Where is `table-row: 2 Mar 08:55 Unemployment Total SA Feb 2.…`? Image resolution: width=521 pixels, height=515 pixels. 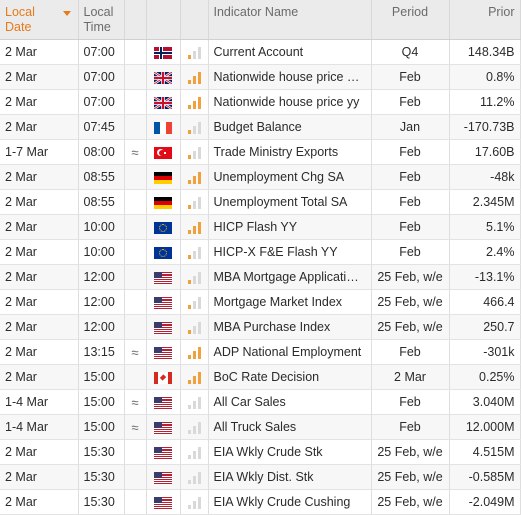
table-row: 2 Mar 08:55 Unemployment Total SA Feb 2.… is located at coordinates (260, 202).